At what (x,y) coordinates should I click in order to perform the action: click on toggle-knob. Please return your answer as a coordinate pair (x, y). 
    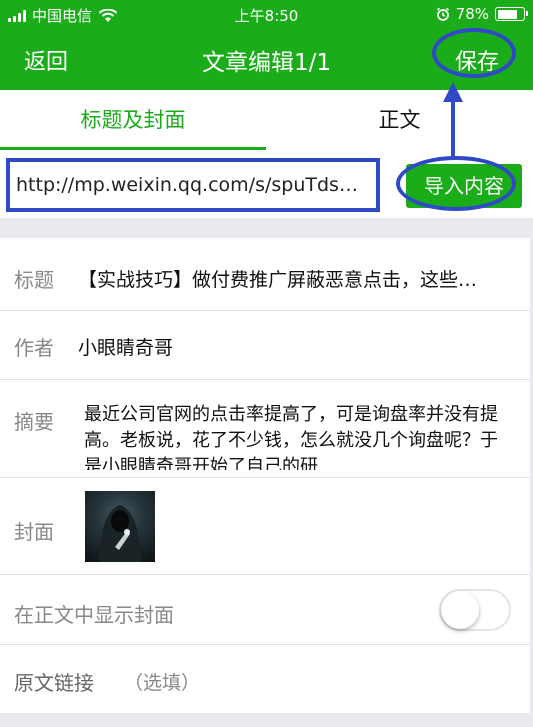
    Looking at the image, I should click on (460, 610).